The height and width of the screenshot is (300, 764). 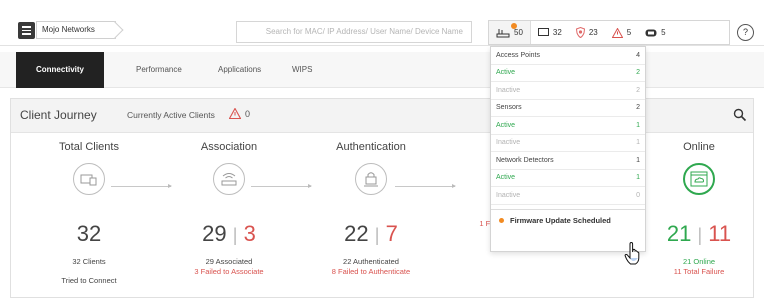 I want to click on panel-title: Client Journey, so click(x=58, y=115).